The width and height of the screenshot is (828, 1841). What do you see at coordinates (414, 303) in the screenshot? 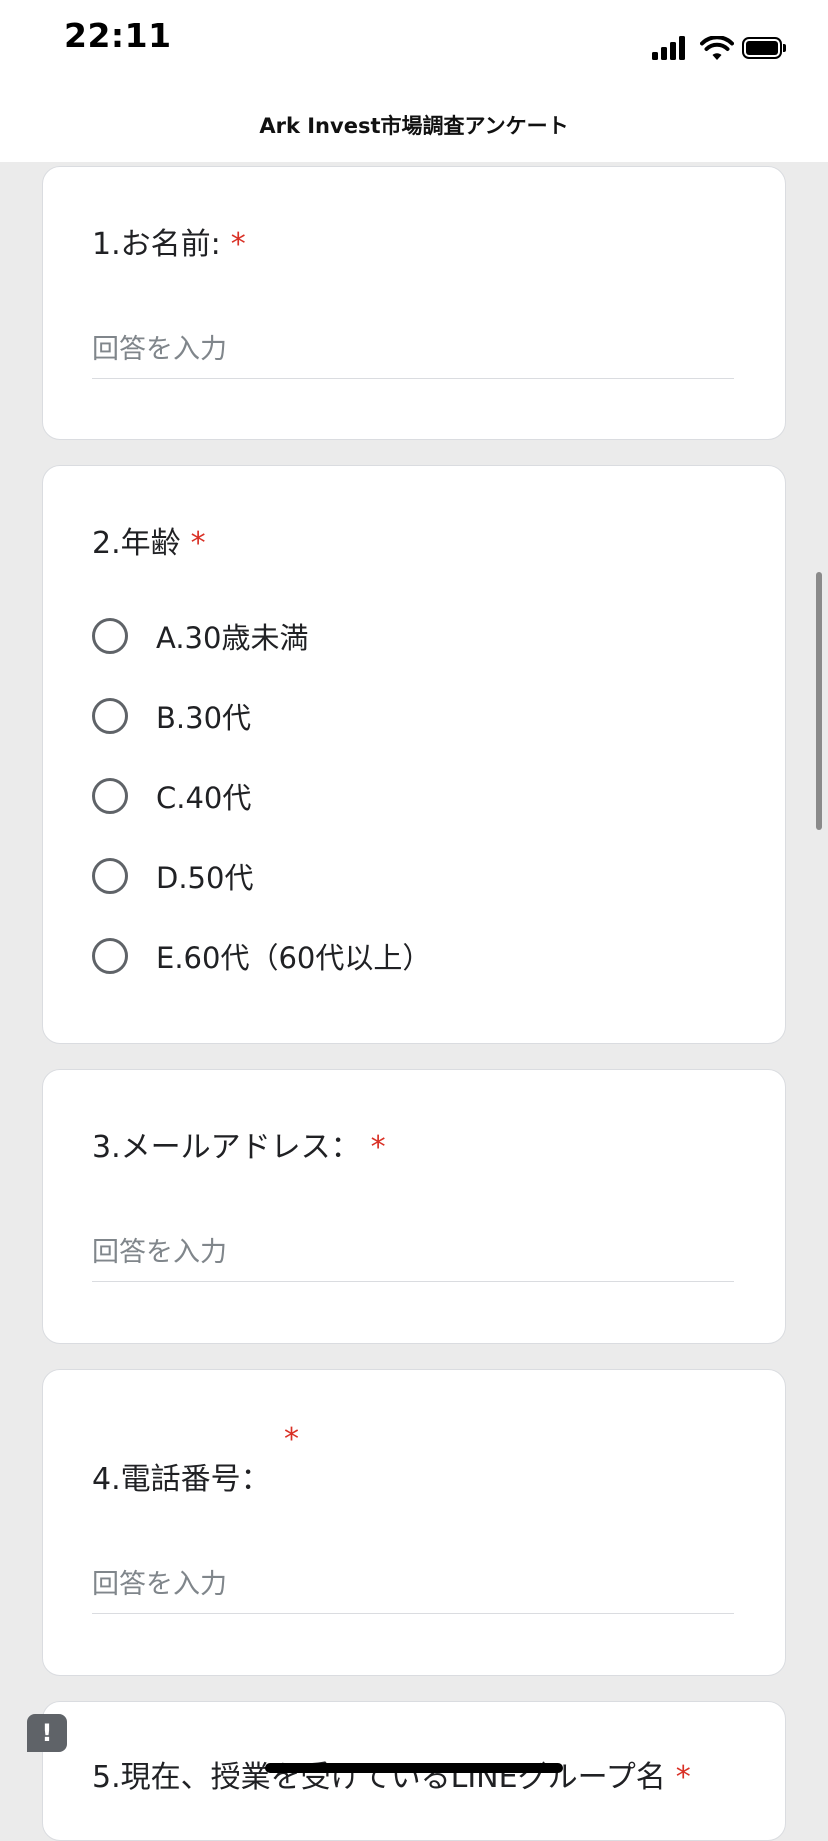
I see `question-card-name: 1.お名前: * 回答を入力` at bounding box center [414, 303].